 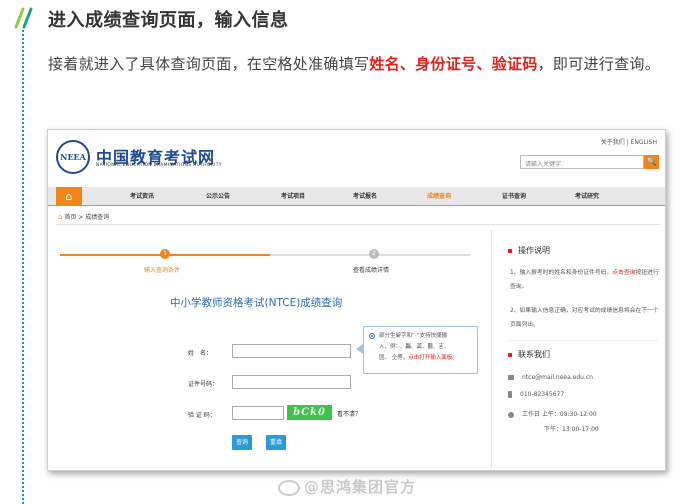 I want to click on operation-step-1-link: 点击查询, so click(x=624, y=273).